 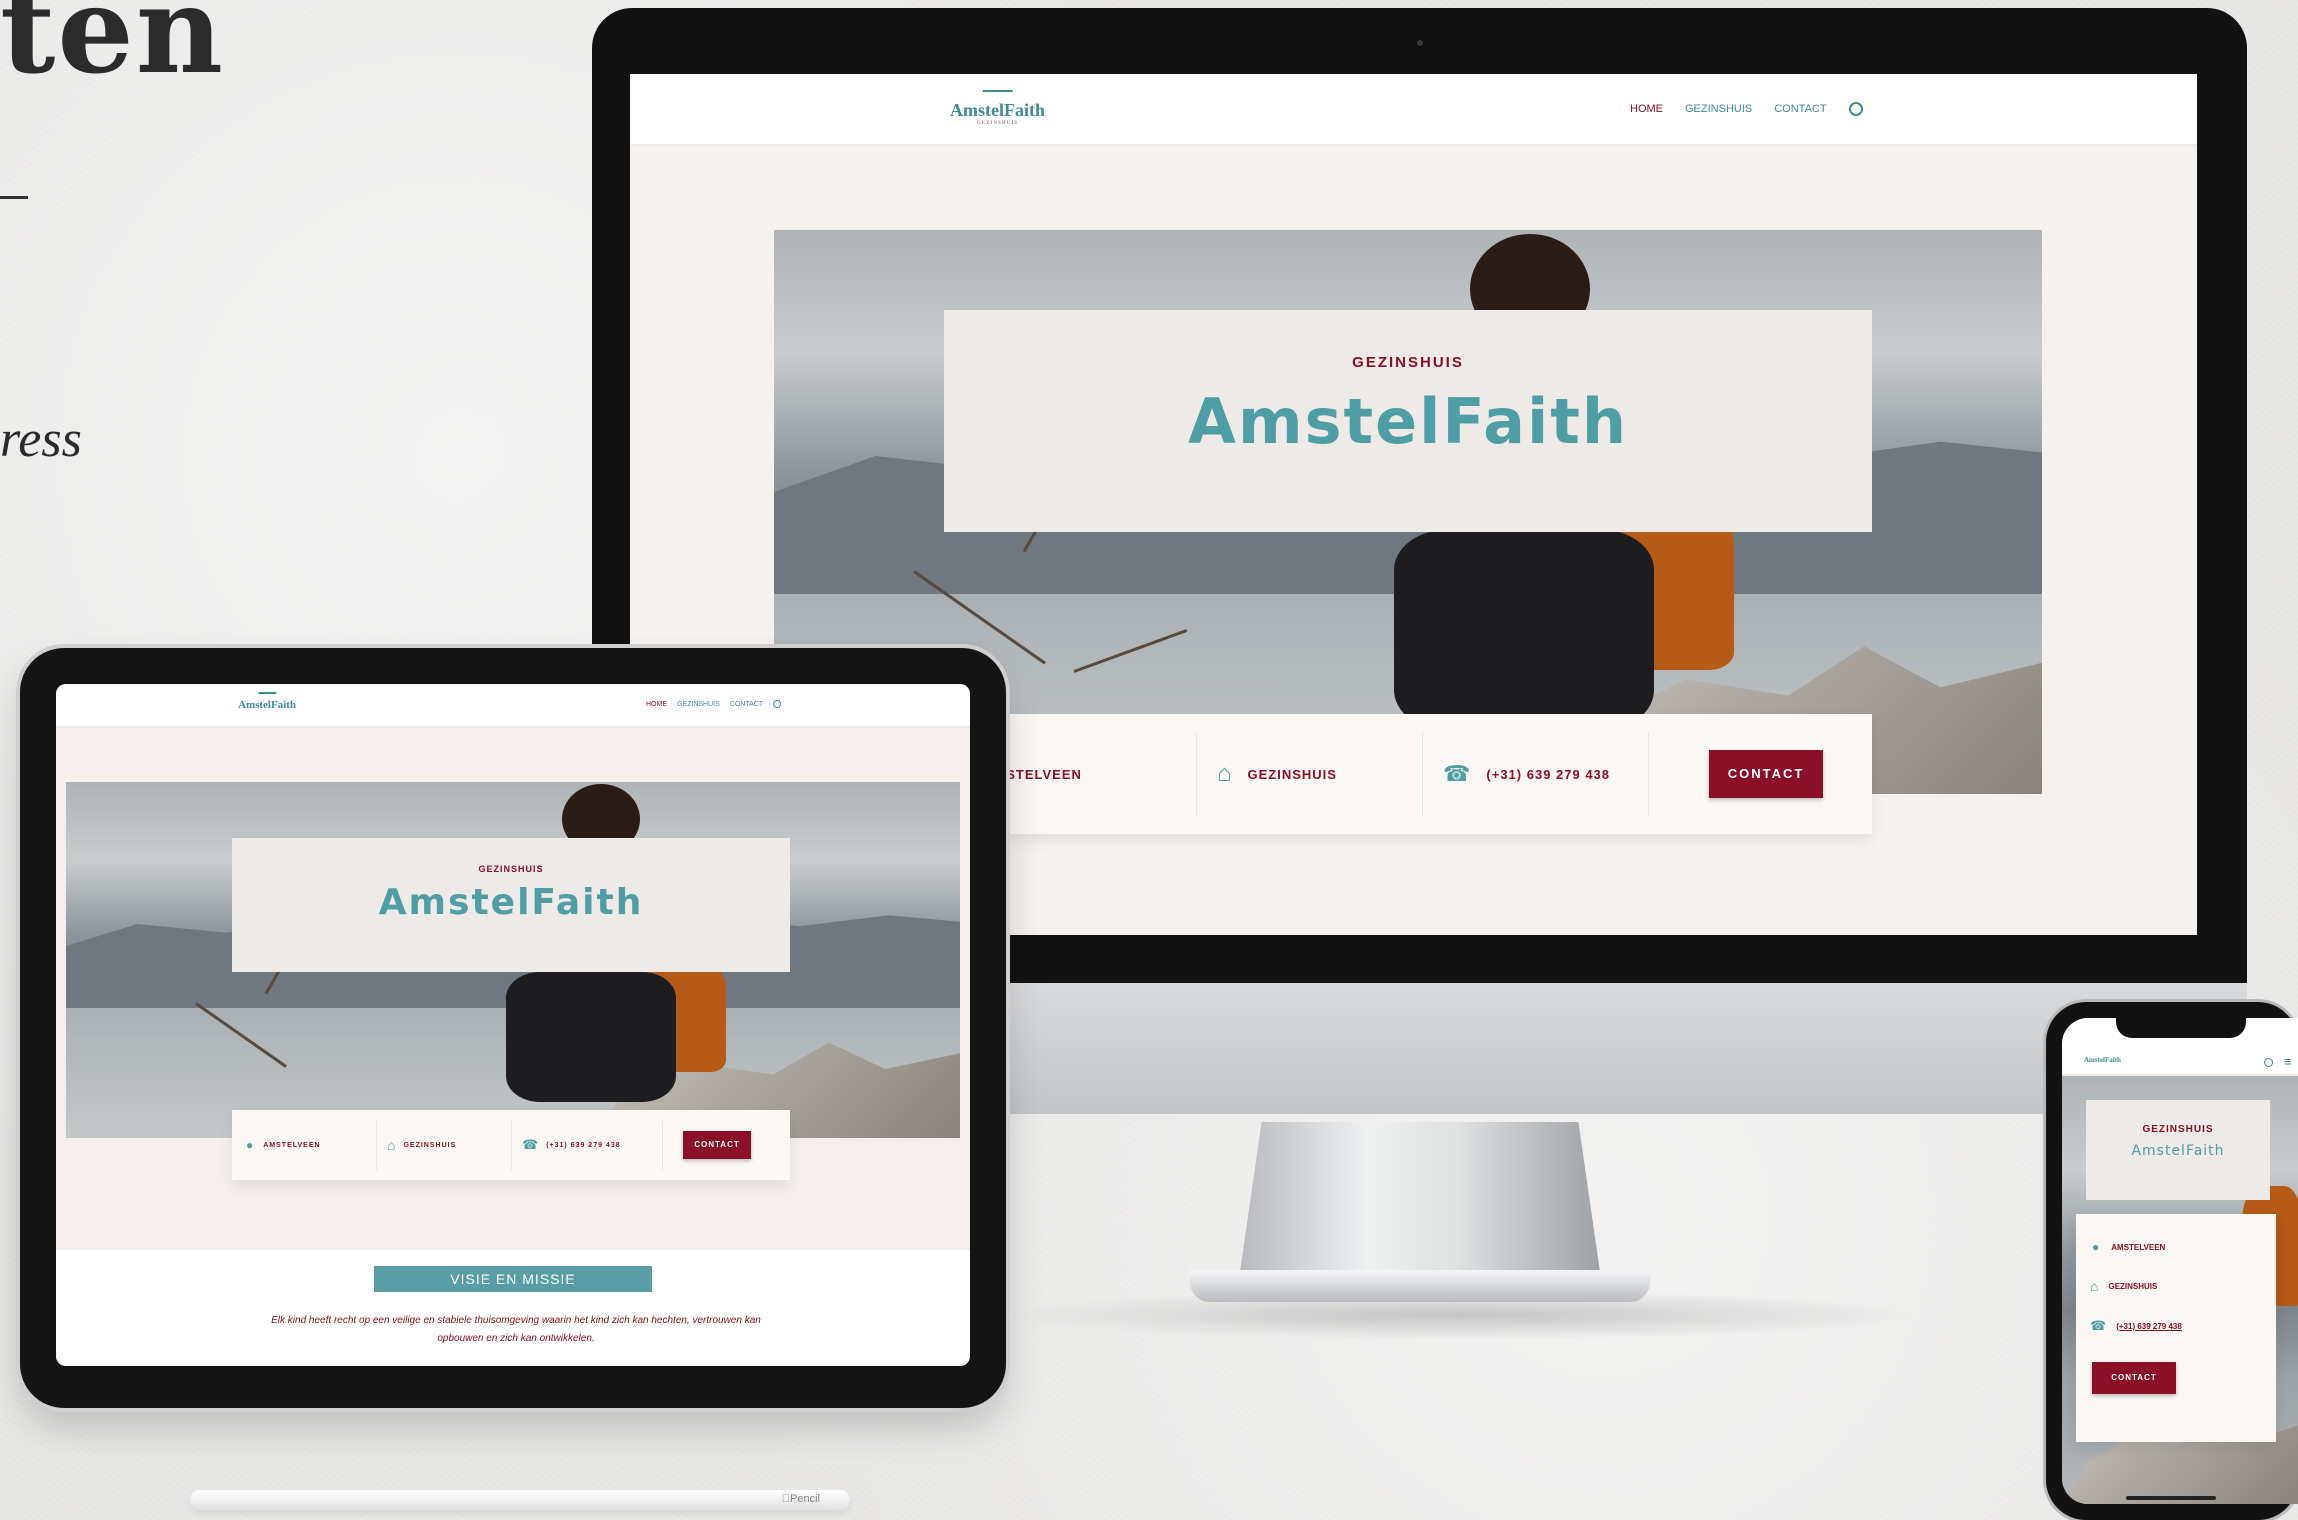 What do you see at coordinates (520, 1500) in the screenshot?
I see `apple-pencil: Pencil` at bounding box center [520, 1500].